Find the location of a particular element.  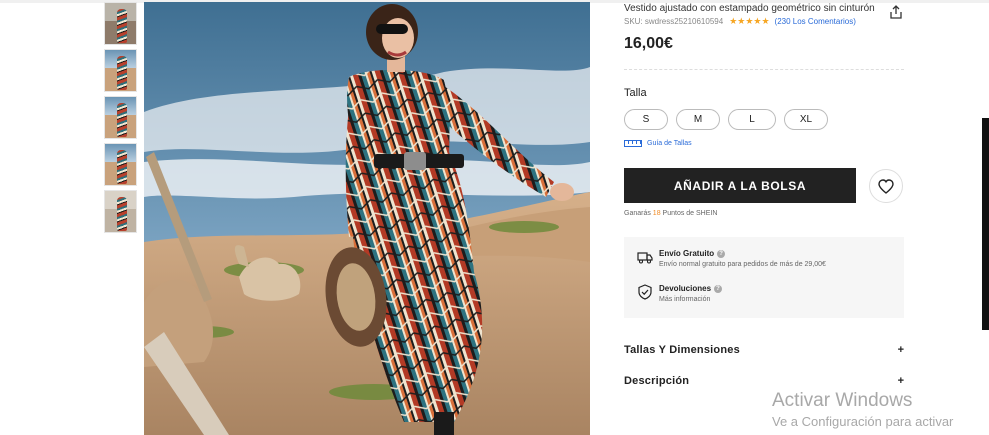

wishlist-button is located at coordinates (886, 186).